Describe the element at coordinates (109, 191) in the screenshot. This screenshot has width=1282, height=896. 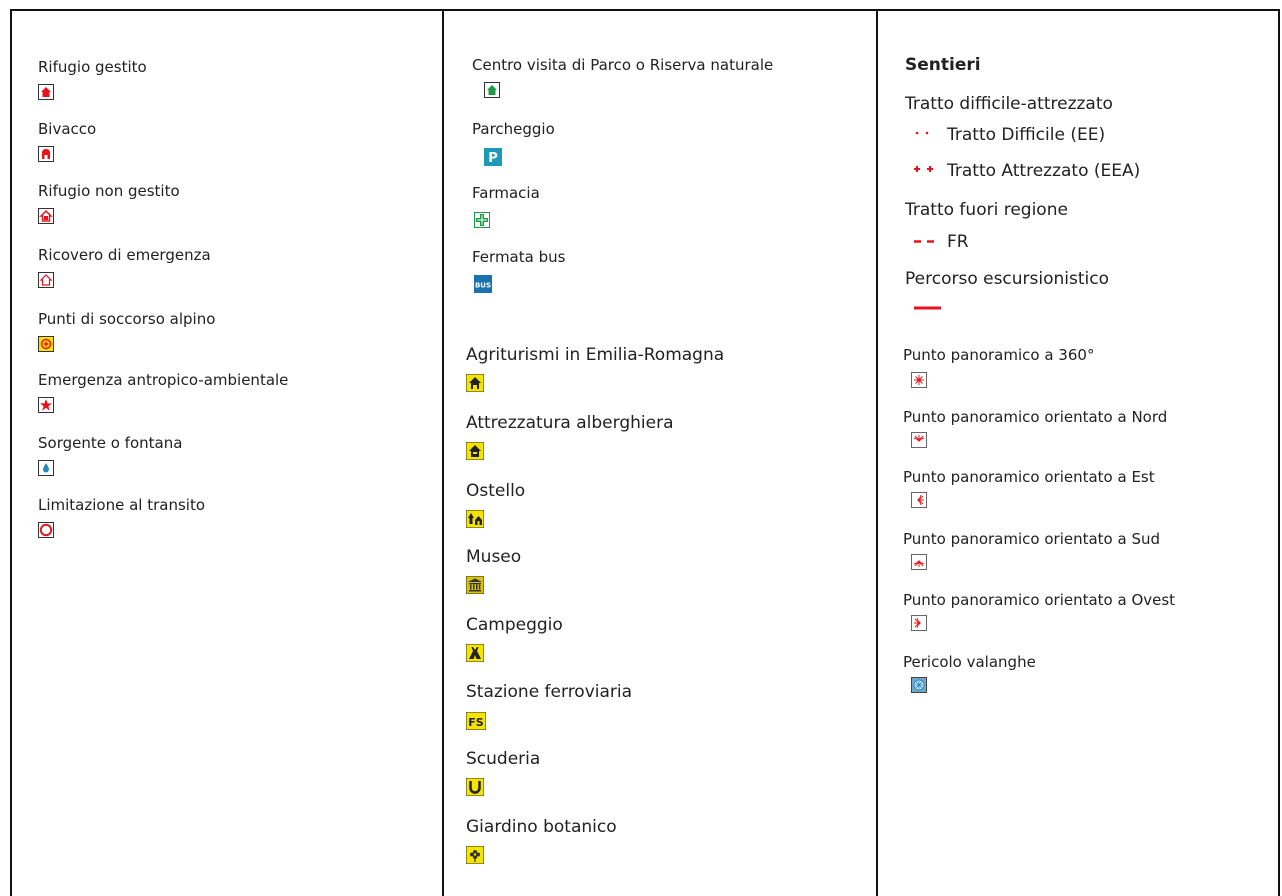
I see `legend-label: Rifugio non gestito` at that location.